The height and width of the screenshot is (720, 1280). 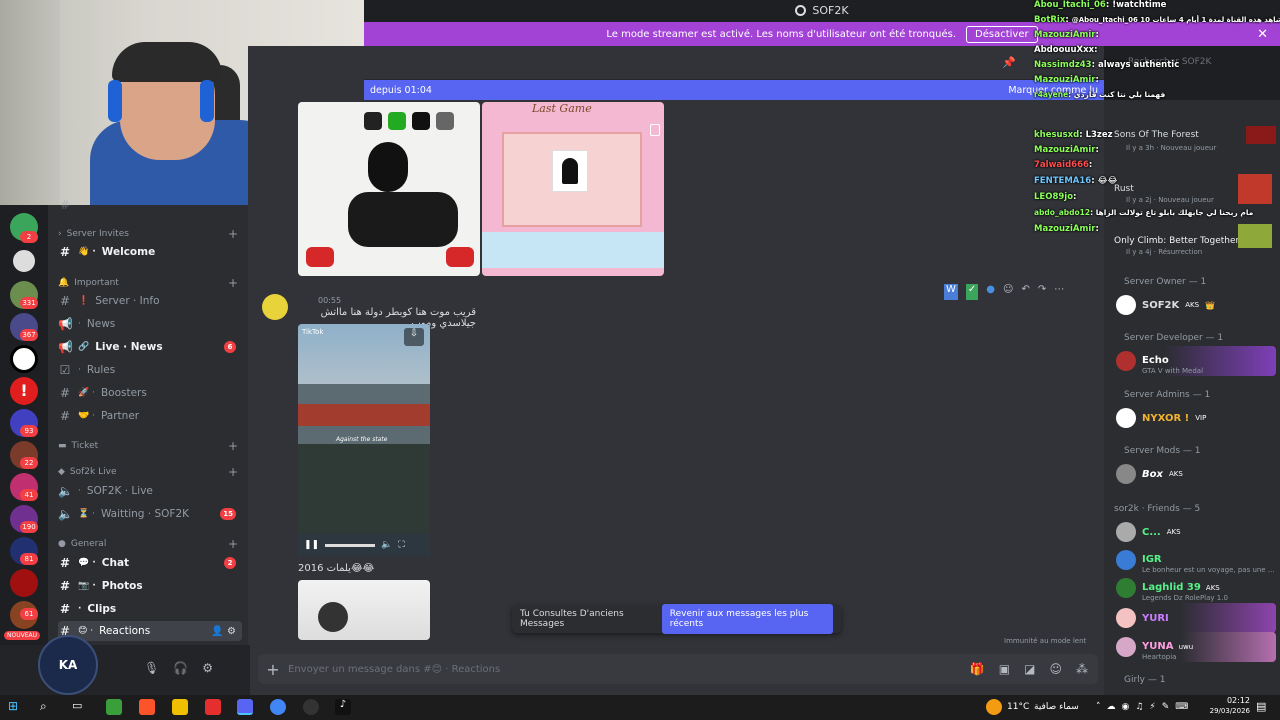 I want to click on member-item: YURI, so click(x=1196, y=618).